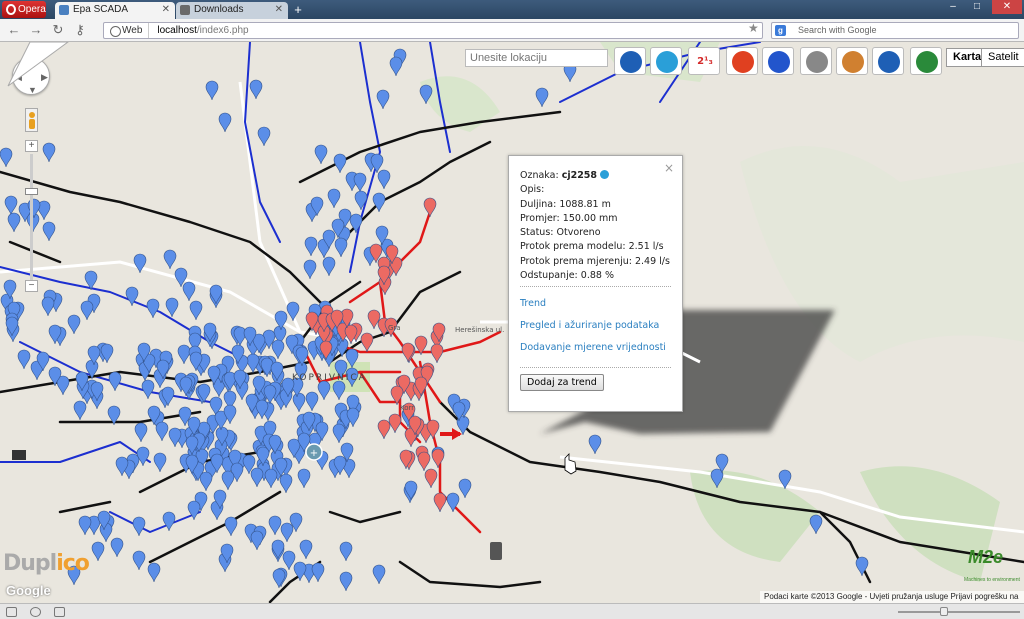 This screenshot has height=619, width=1024. I want to click on tab-epa-scada: Epa SCADA ✕, so click(115, 10).